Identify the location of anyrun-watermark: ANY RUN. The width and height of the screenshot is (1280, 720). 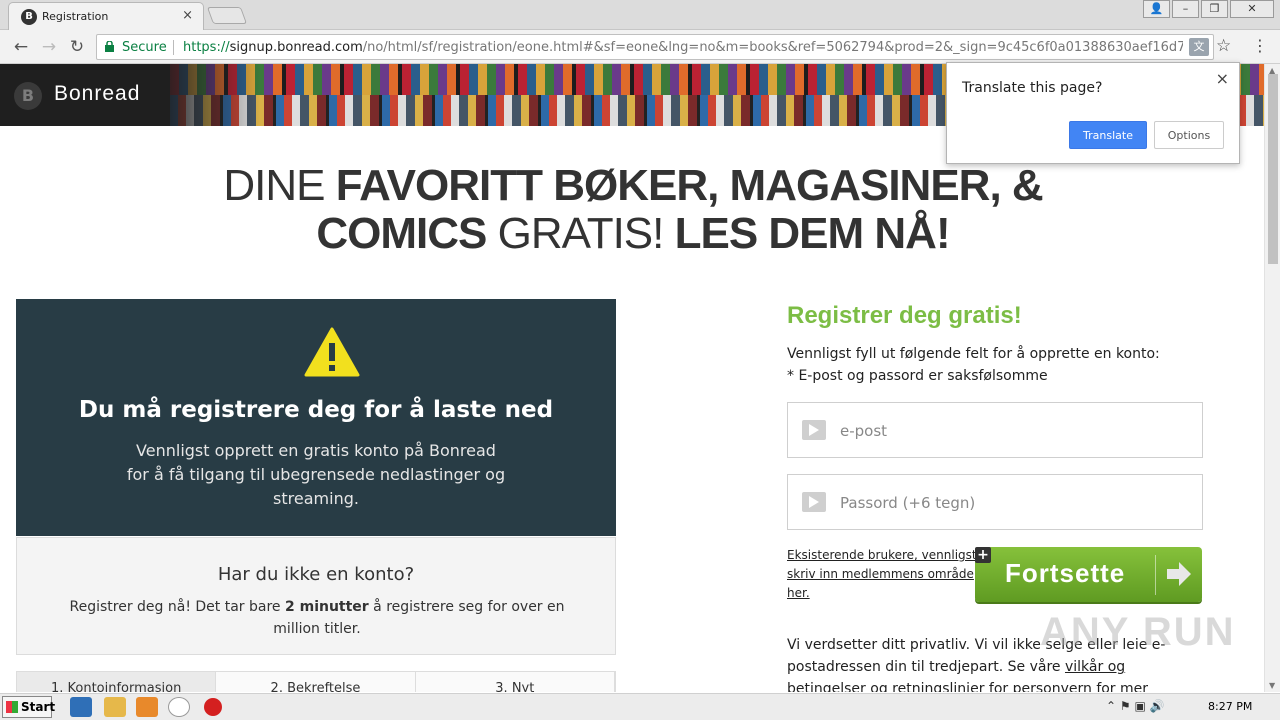
(1138, 632).